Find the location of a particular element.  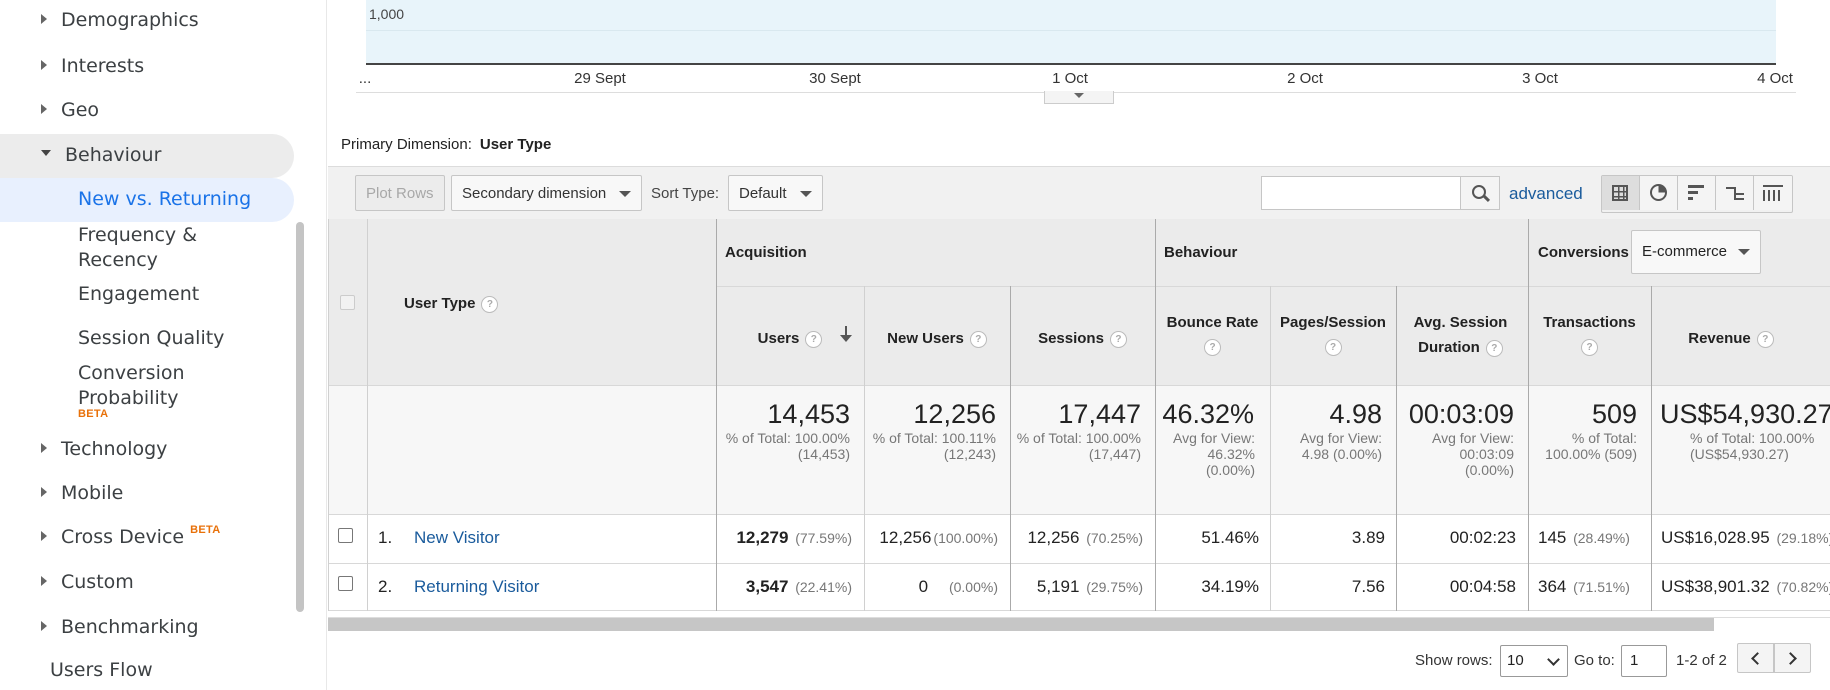

total-avg-session-duration: 00:03:09 is located at coordinates (1461, 414).